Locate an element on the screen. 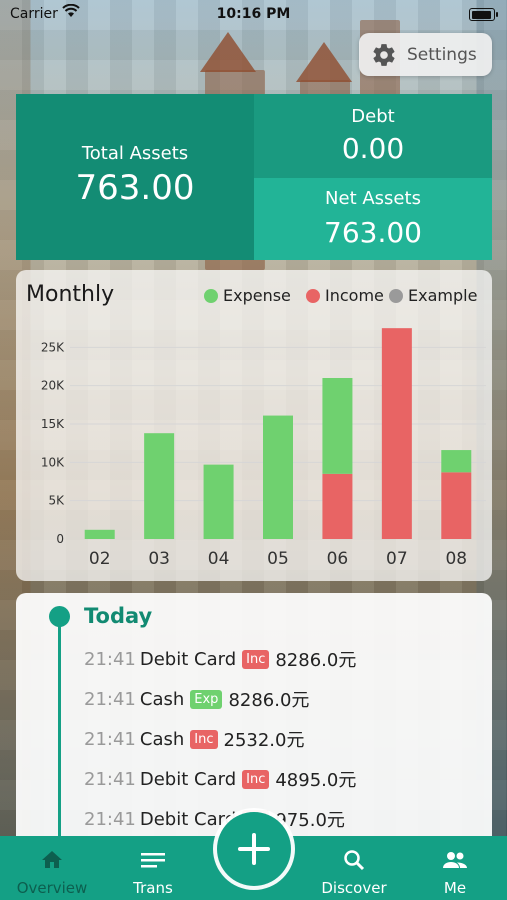  x-tick-label: 02 is located at coordinates (100, 559).